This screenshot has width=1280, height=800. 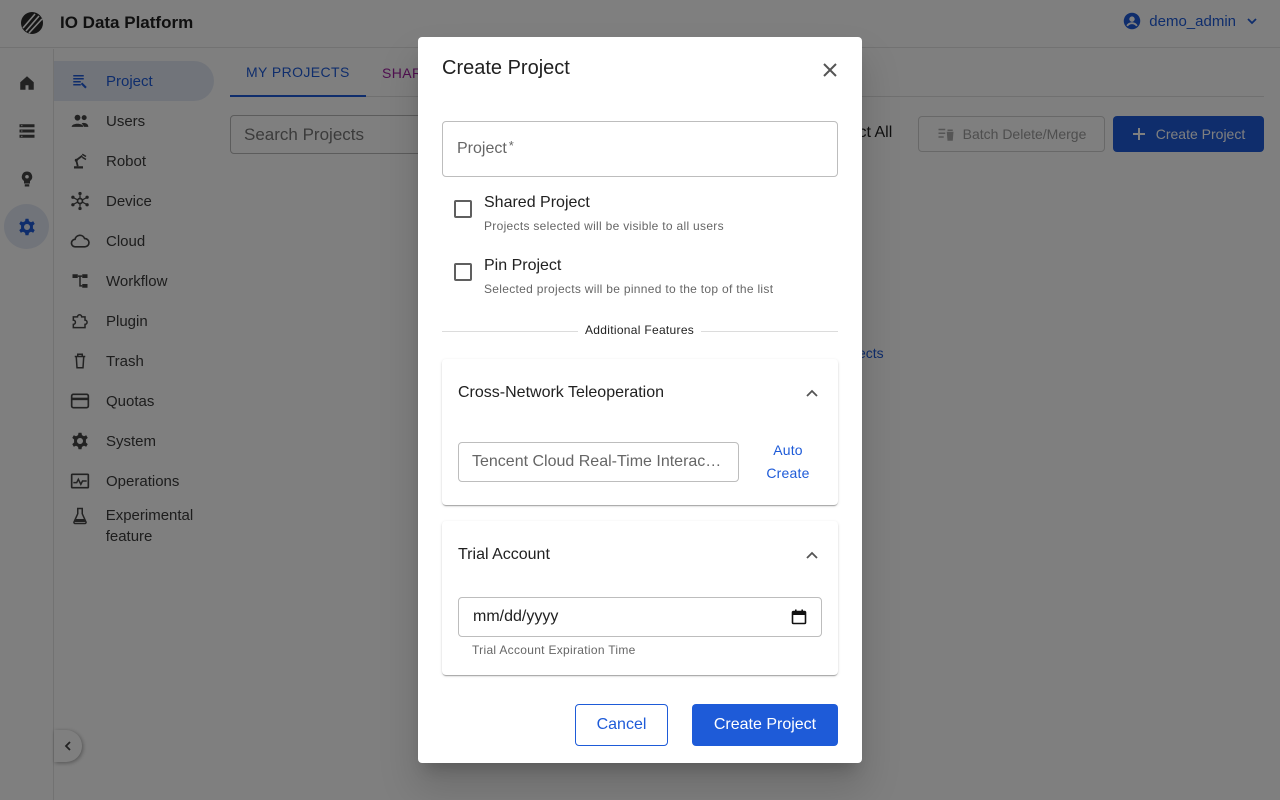 What do you see at coordinates (640, 149) in the screenshot?
I see `project-name-field: Project *` at bounding box center [640, 149].